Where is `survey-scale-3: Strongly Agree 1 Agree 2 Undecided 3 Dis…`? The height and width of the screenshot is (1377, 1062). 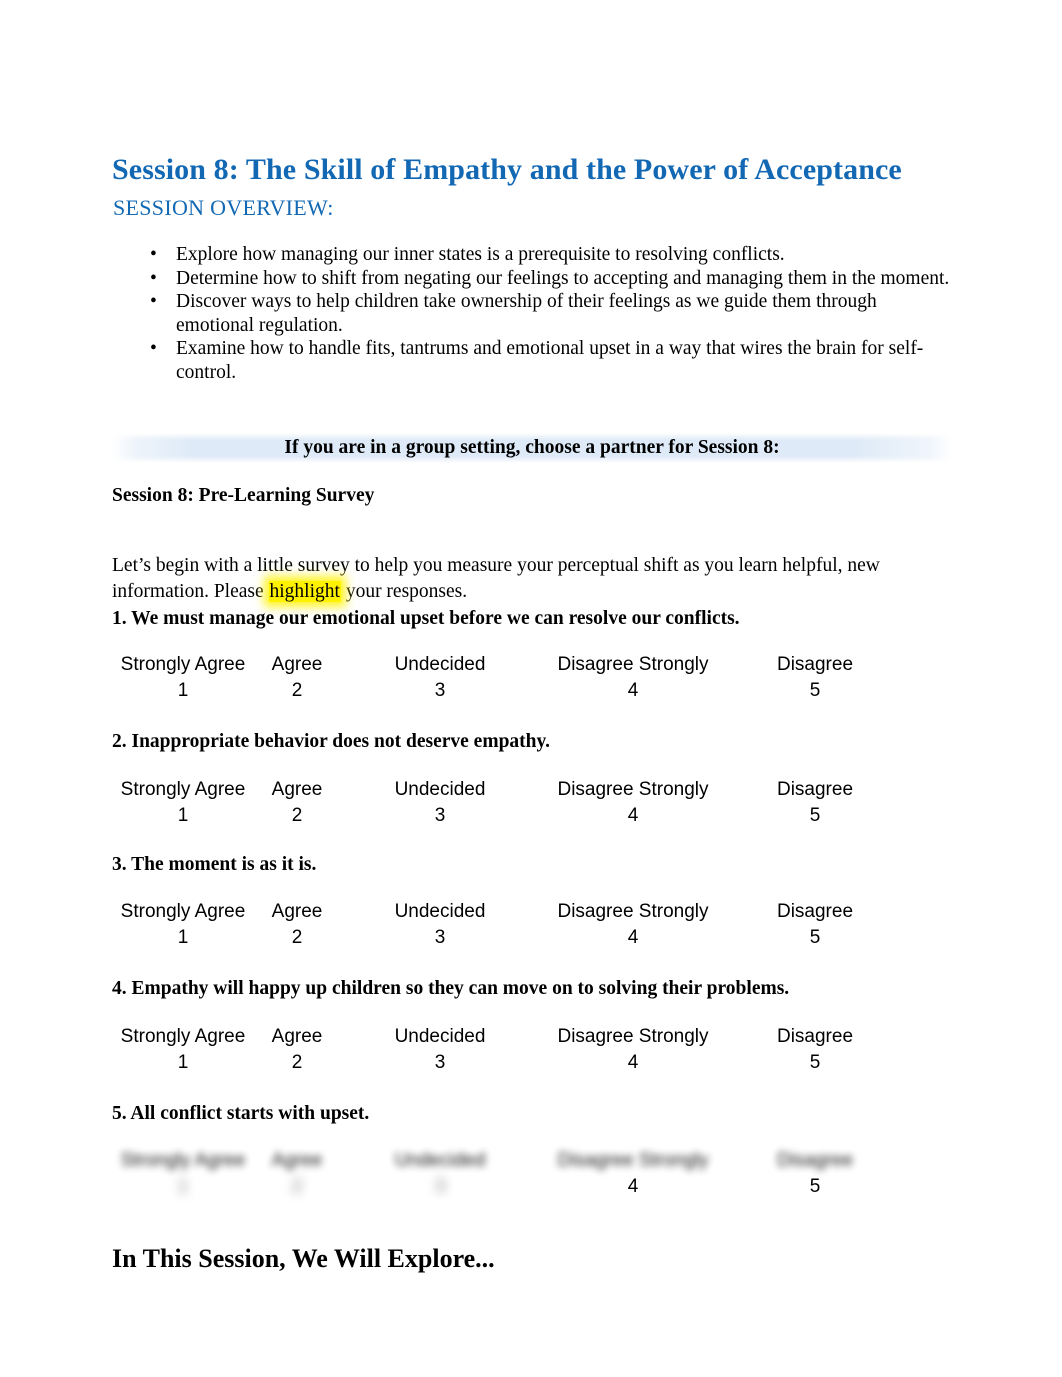
survey-scale-3: Strongly Agree 1 Agree 2 Undecided 3 Dis… is located at coordinates (532, 926).